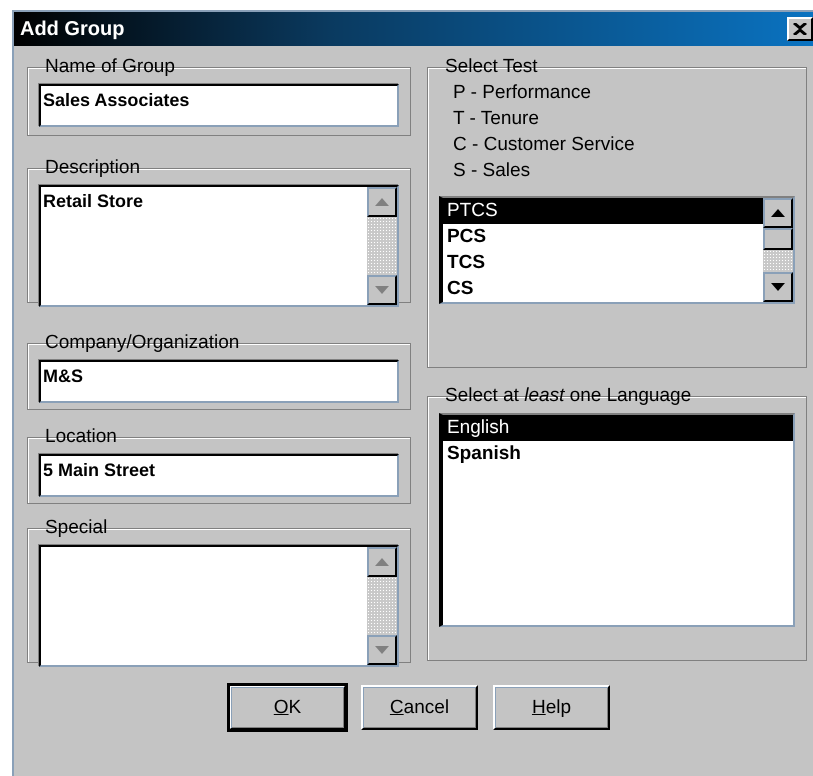  I want to click on close-button, so click(800, 29).